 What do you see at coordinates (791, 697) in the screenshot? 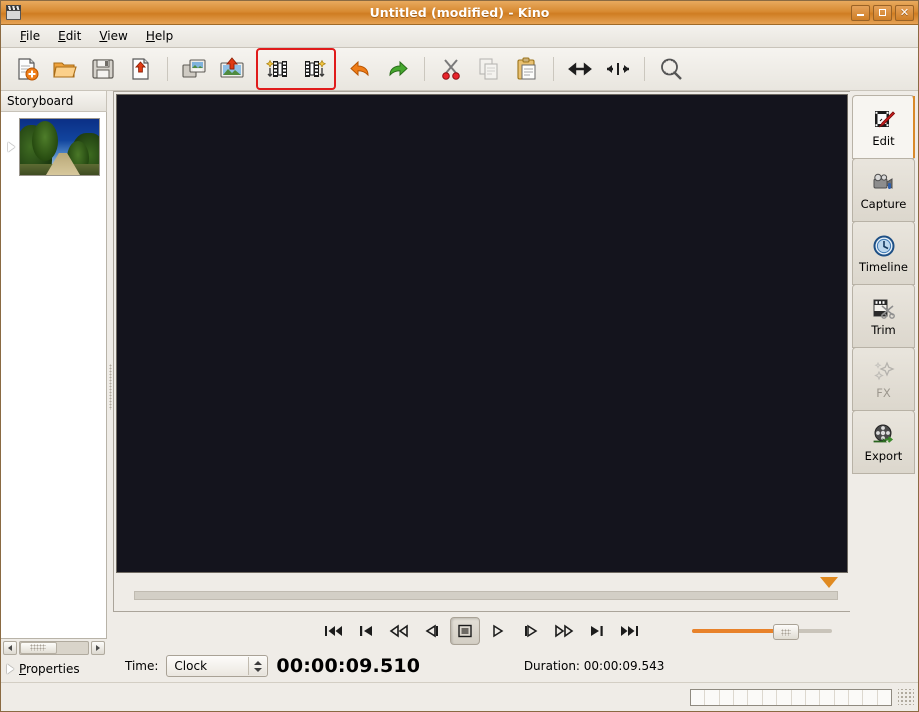
I see `progress-indicator` at bounding box center [791, 697].